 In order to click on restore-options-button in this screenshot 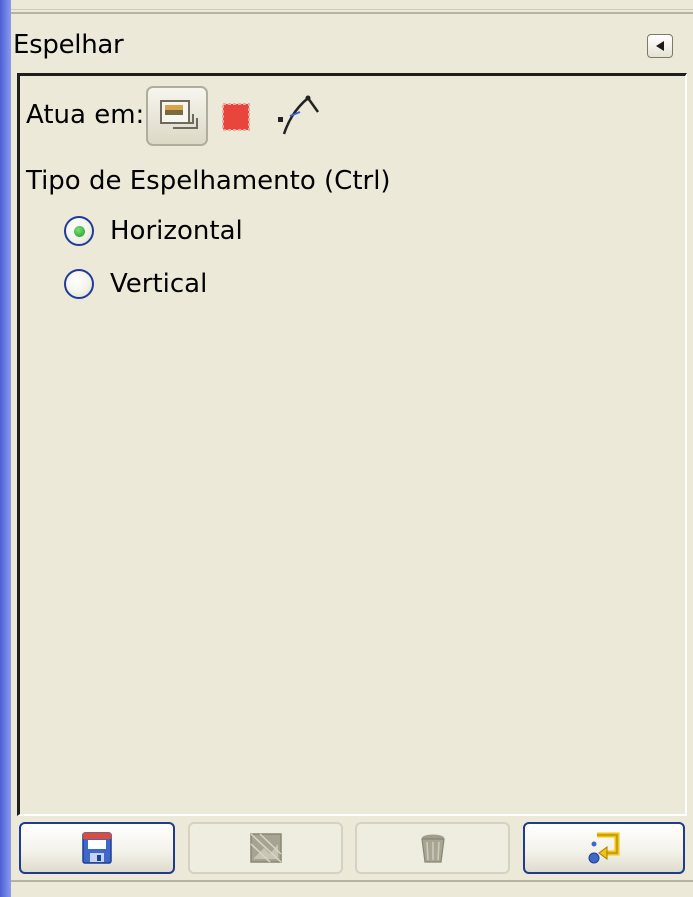, I will do `click(265, 848)`.